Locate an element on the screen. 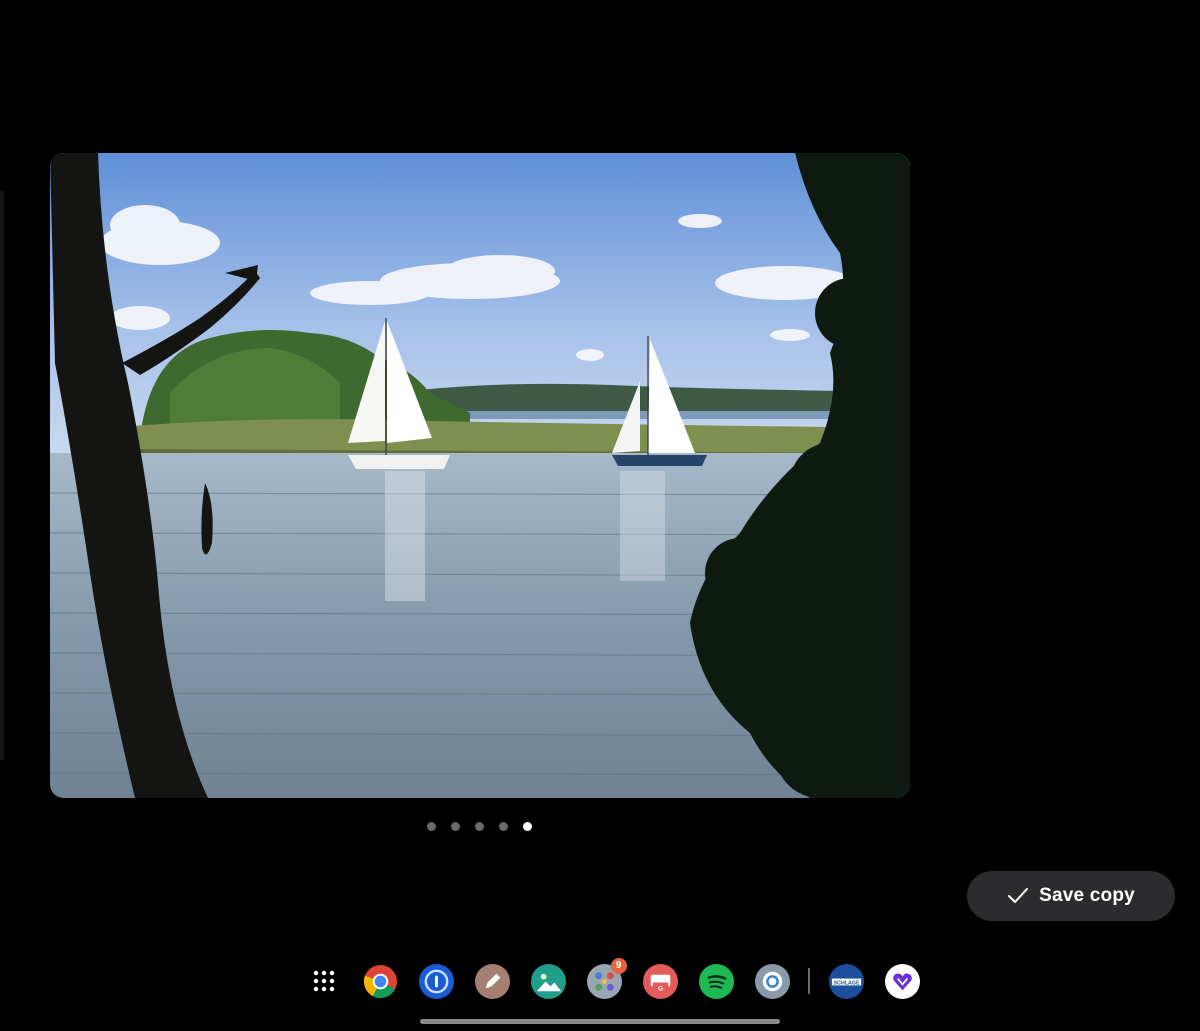 The image size is (1200, 1031). chrome-icon is located at coordinates (380, 981).